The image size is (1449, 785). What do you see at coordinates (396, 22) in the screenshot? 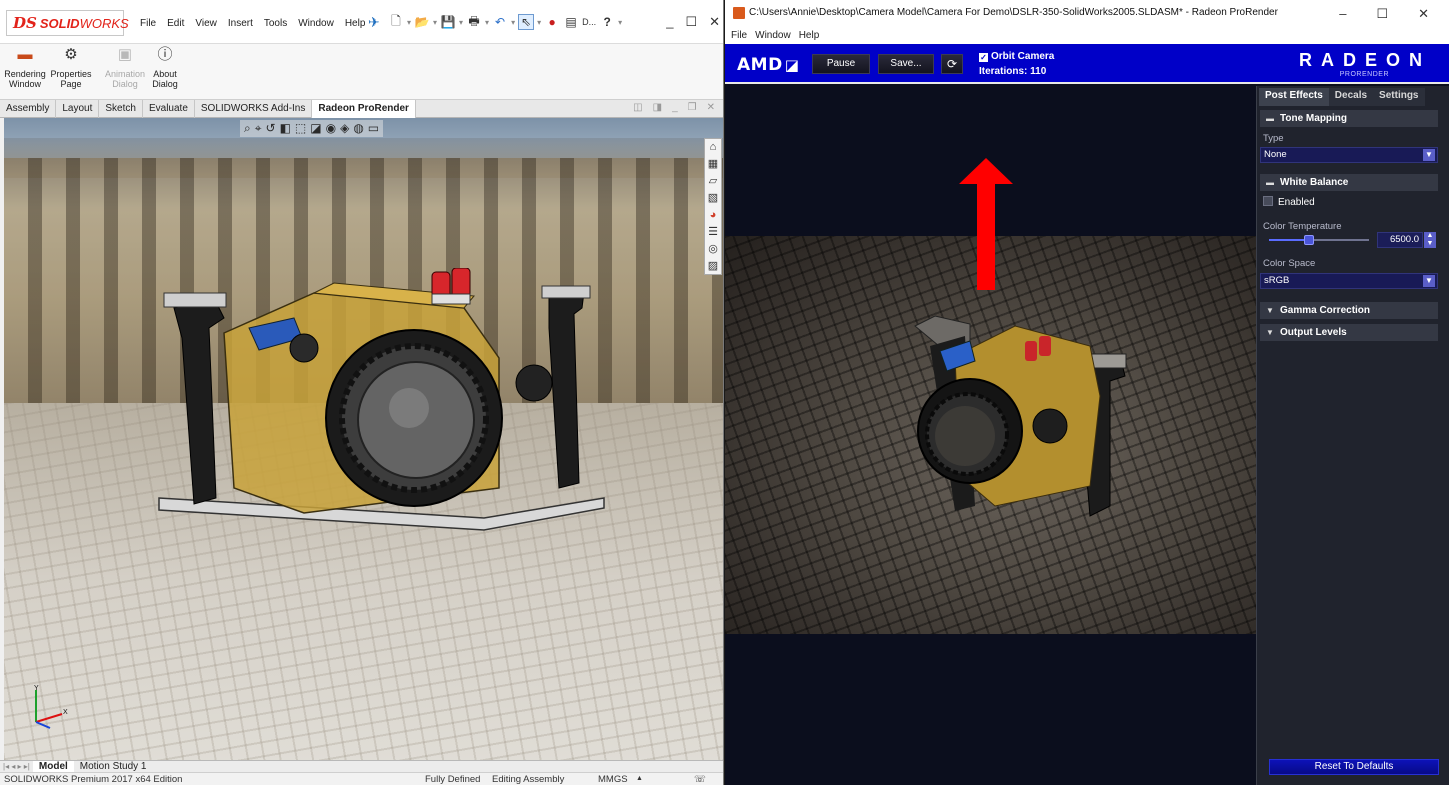
I see `new-document-icon: 🗋` at bounding box center [396, 22].